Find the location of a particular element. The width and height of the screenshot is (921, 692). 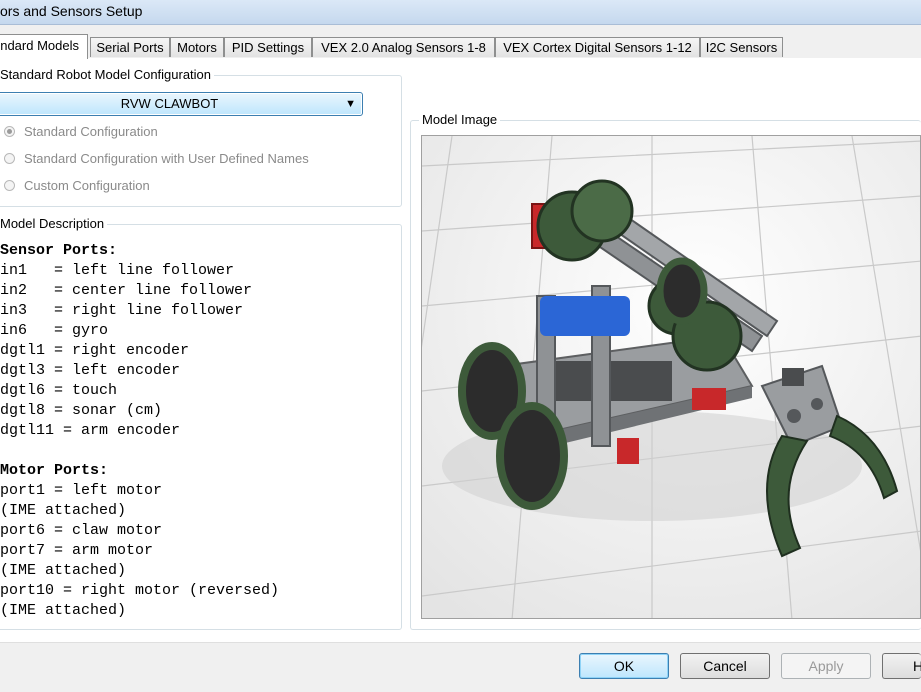

motor-line: port1 = left motor is located at coordinates (81, 490).